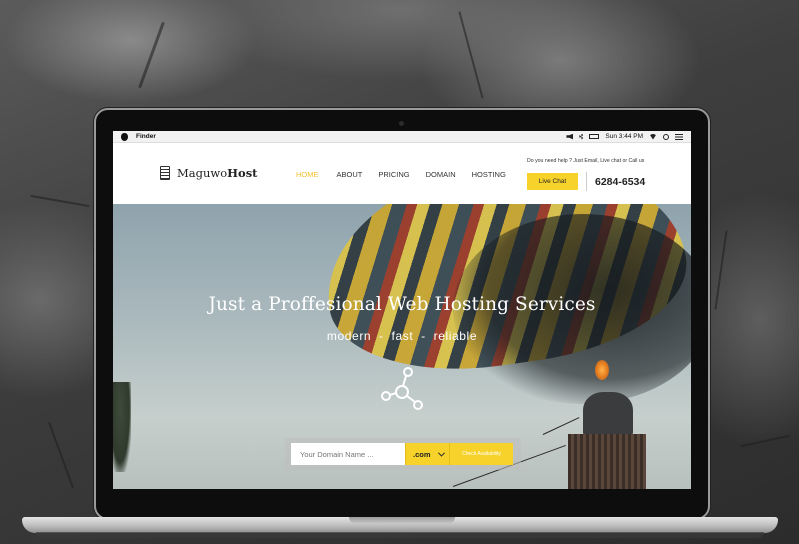 This screenshot has height=544, width=799. I want to click on phone-number: 6284-6534, so click(620, 182).